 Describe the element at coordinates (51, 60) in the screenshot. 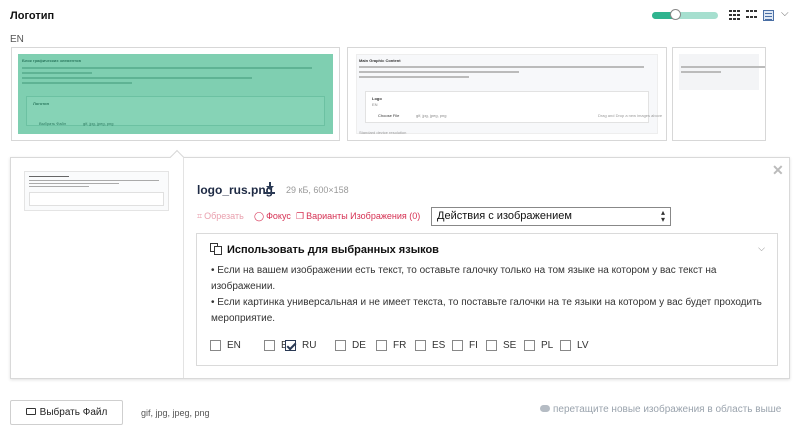

I see `thumbnail-heading: Блок графических элементов` at that location.